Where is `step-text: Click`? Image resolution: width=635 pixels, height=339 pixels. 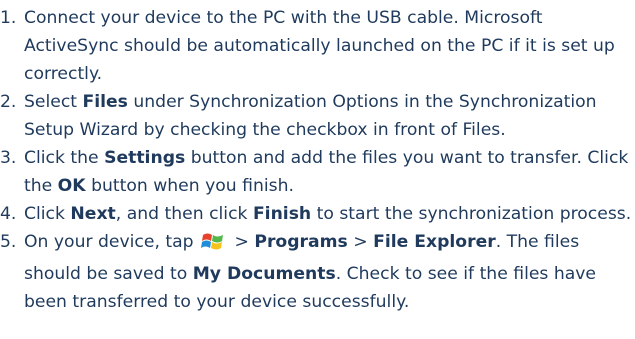
step-text: Click is located at coordinates (47, 214).